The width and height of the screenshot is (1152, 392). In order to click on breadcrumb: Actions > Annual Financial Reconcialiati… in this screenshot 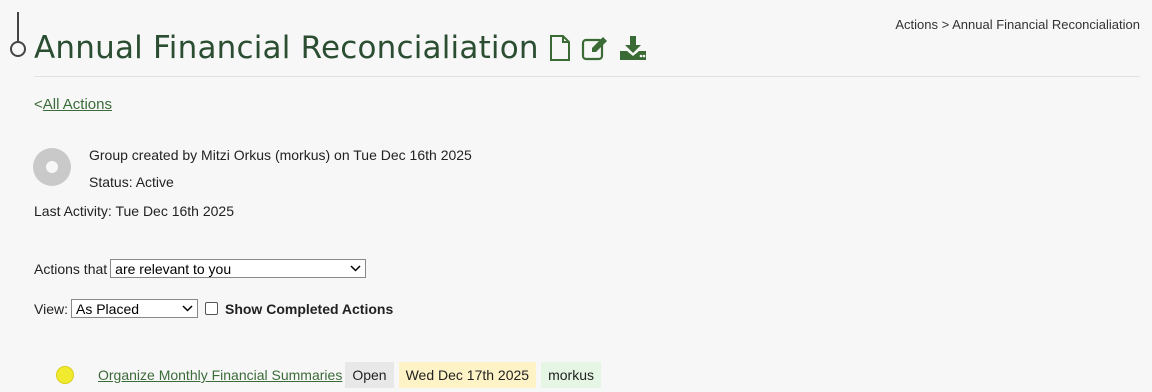, I will do `click(1017, 24)`.